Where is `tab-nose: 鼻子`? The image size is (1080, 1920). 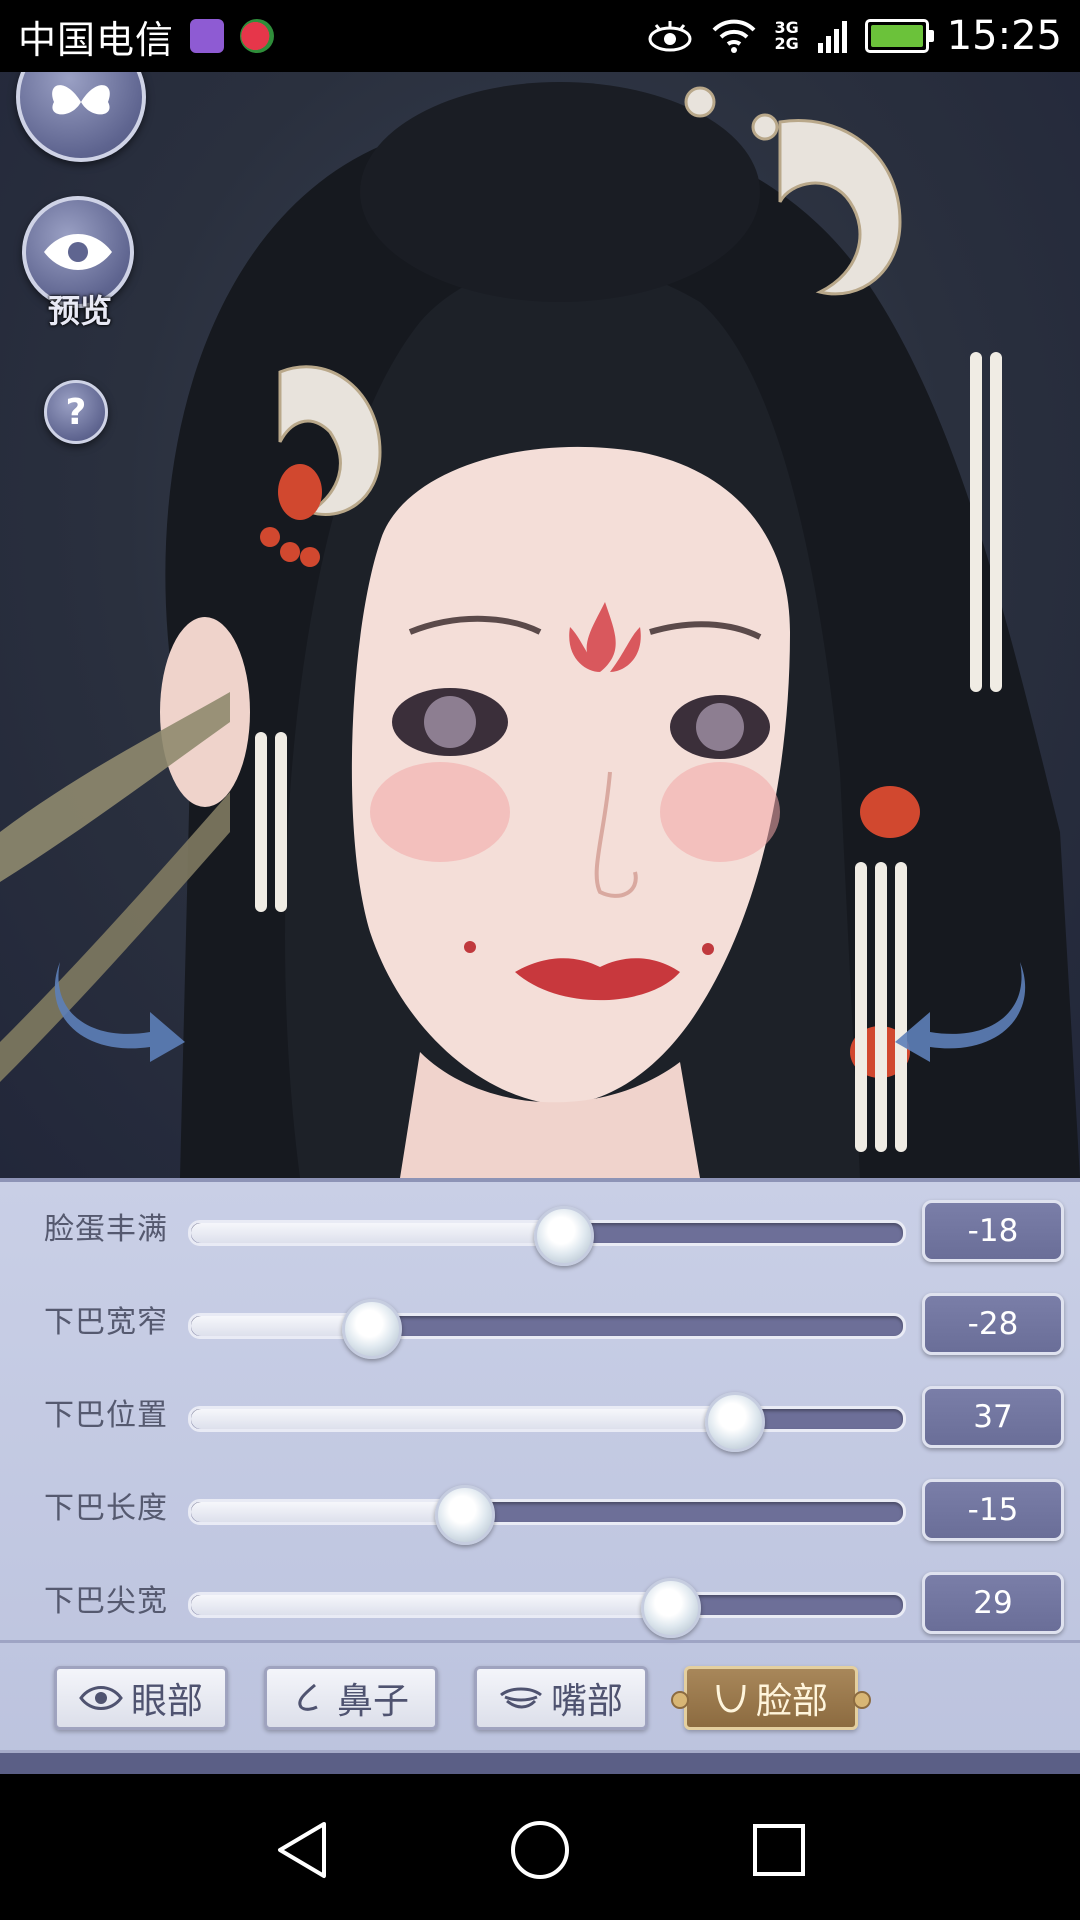
tab-nose: 鼻子 is located at coordinates (351, 1698).